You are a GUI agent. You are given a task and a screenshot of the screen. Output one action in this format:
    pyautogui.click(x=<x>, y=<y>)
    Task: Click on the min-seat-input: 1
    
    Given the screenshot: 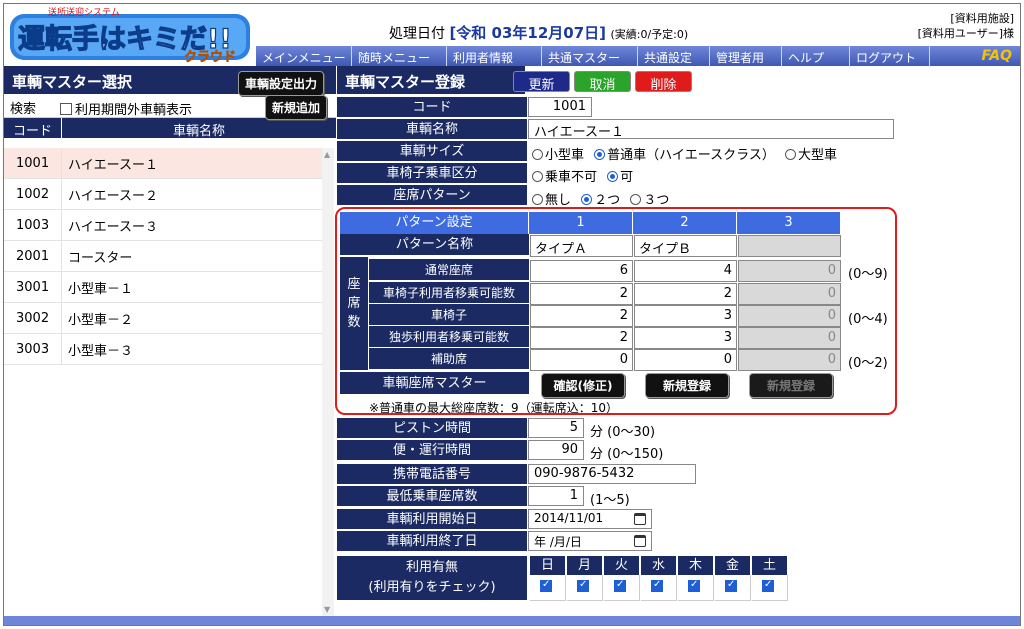 What is the action you would take?
    pyautogui.click(x=556, y=496)
    